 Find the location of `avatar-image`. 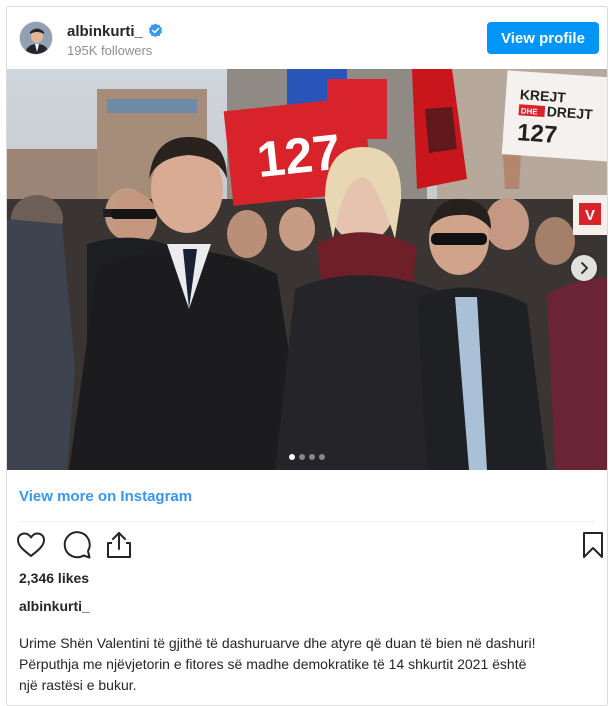

avatar-image is located at coordinates (36, 38).